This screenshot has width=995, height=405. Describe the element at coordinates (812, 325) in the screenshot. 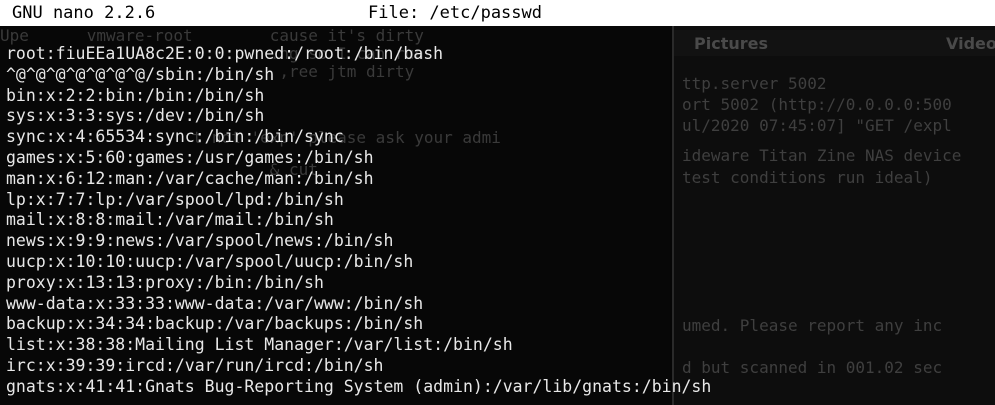

I see `background-text-line: umed. Please report any inc` at that location.